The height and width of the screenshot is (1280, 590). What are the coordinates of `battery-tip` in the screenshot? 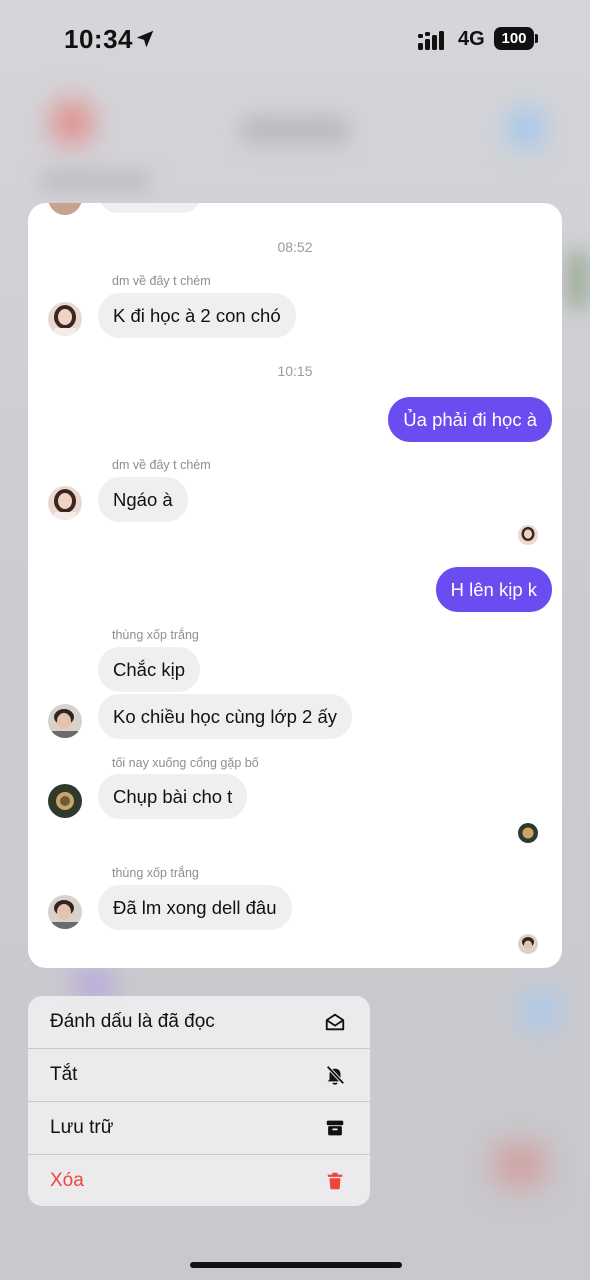 It's located at (536, 38).